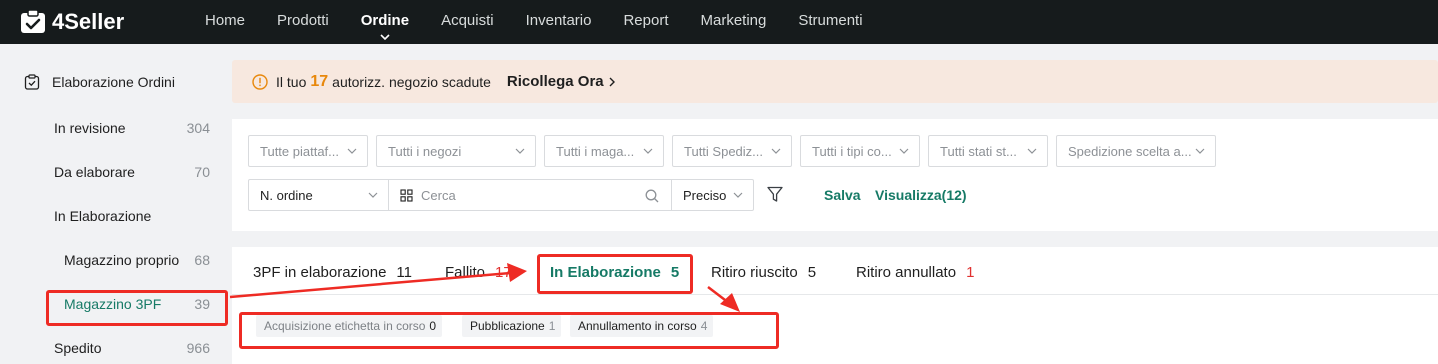 The width and height of the screenshot is (1438, 364). Describe the element at coordinates (605, 272) in the screenshot. I see `tab-label: In Elaborazione` at that location.